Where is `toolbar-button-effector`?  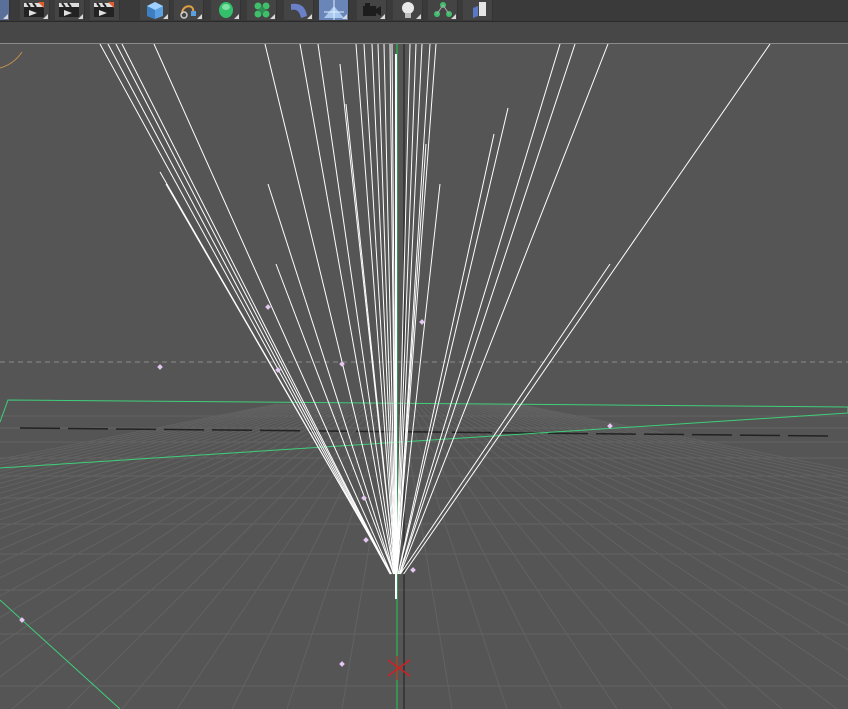 toolbar-button-effector is located at coordinates (478, 10).